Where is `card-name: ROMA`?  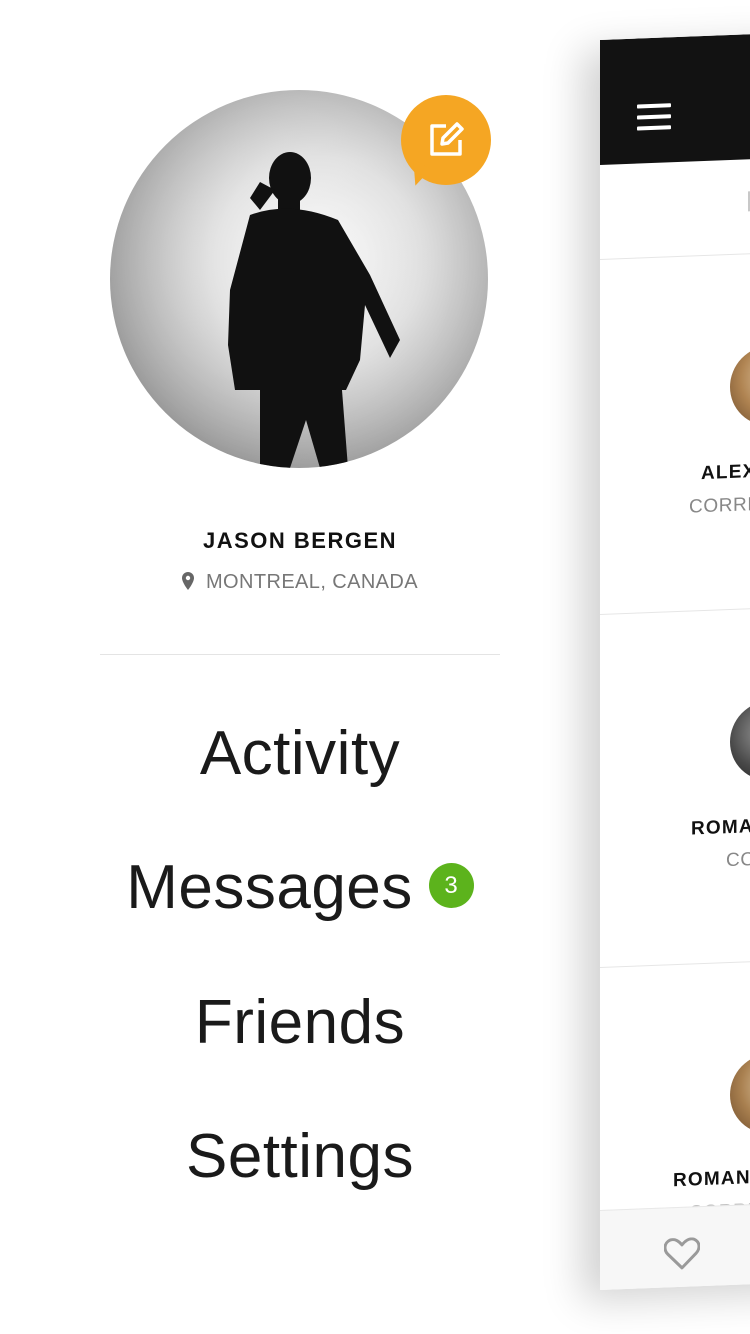 card-name: ROMA is located at coordinates (720, 828).